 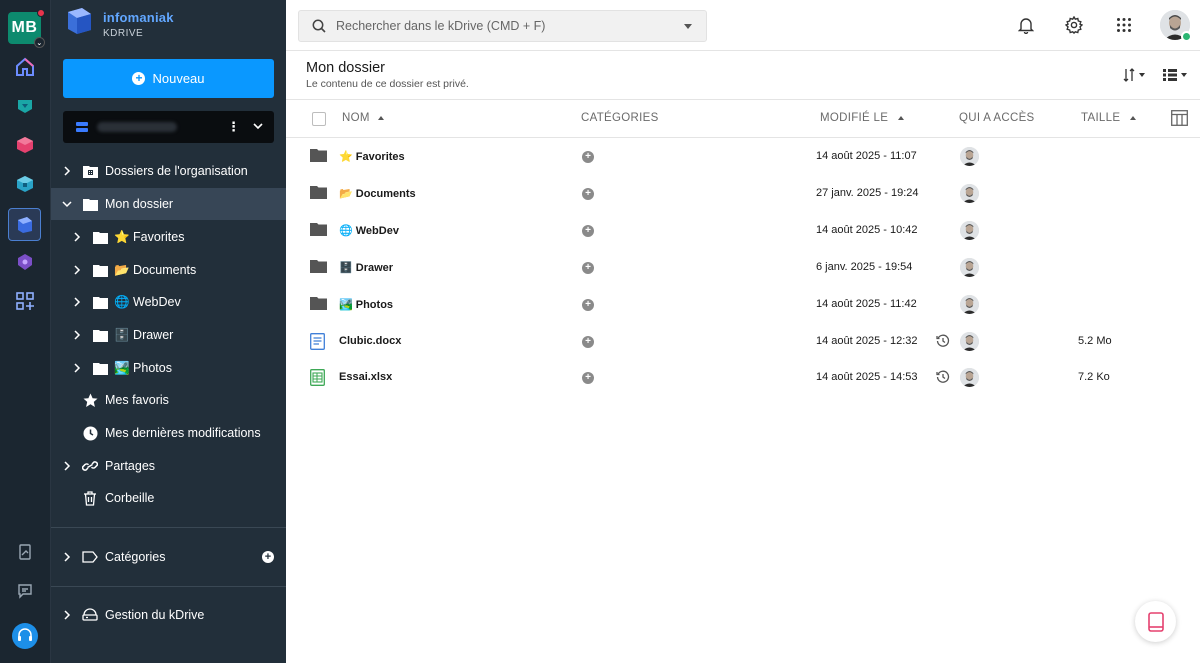 What do you see at coordinates (130, 498) in the screenshot?
I see `sidebar-item-label: Corbeille` at bounding box center [130, 498].